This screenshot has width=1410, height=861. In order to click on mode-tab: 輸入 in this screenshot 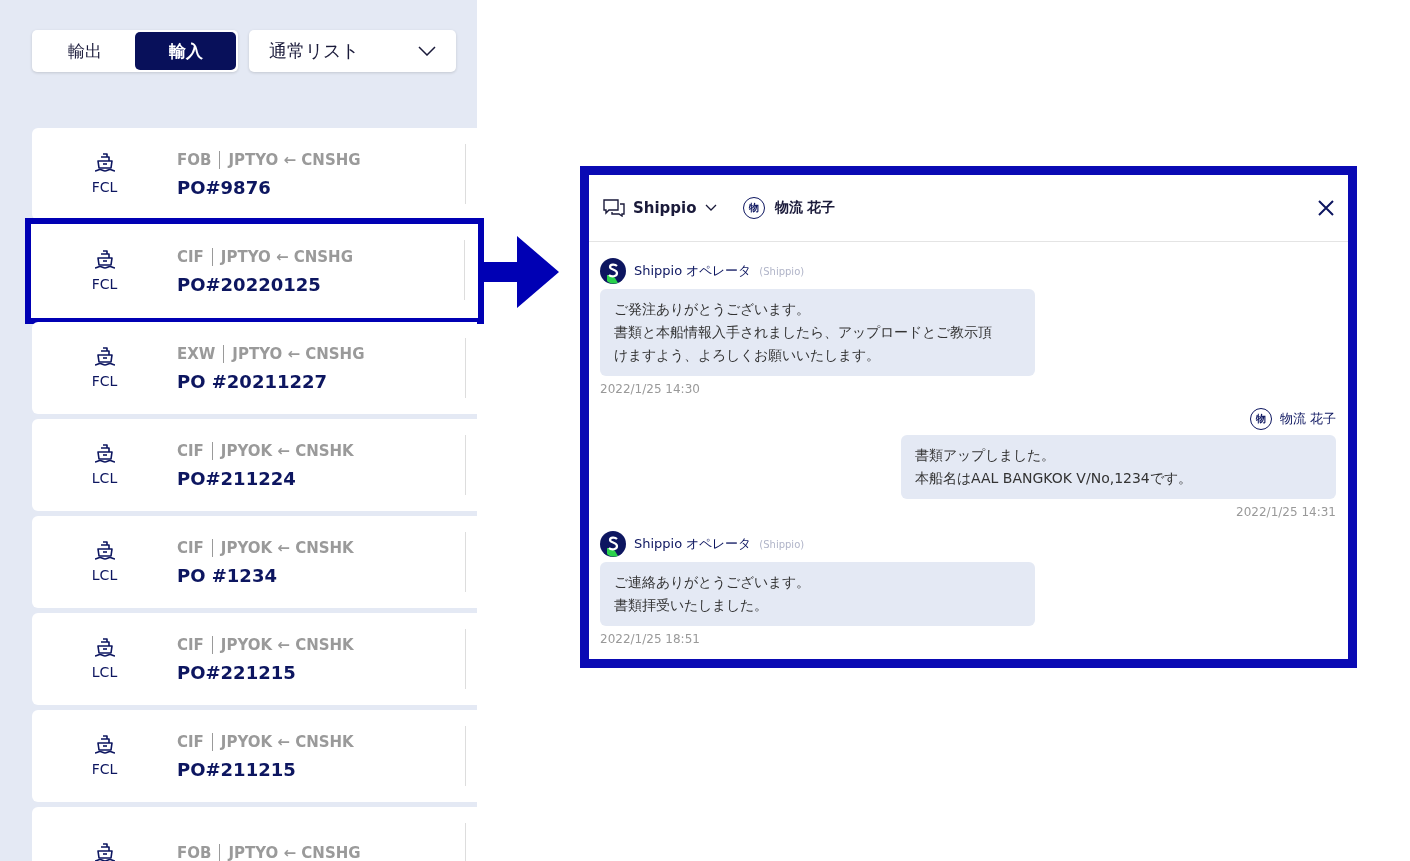, I will do `click(185, 51)`.